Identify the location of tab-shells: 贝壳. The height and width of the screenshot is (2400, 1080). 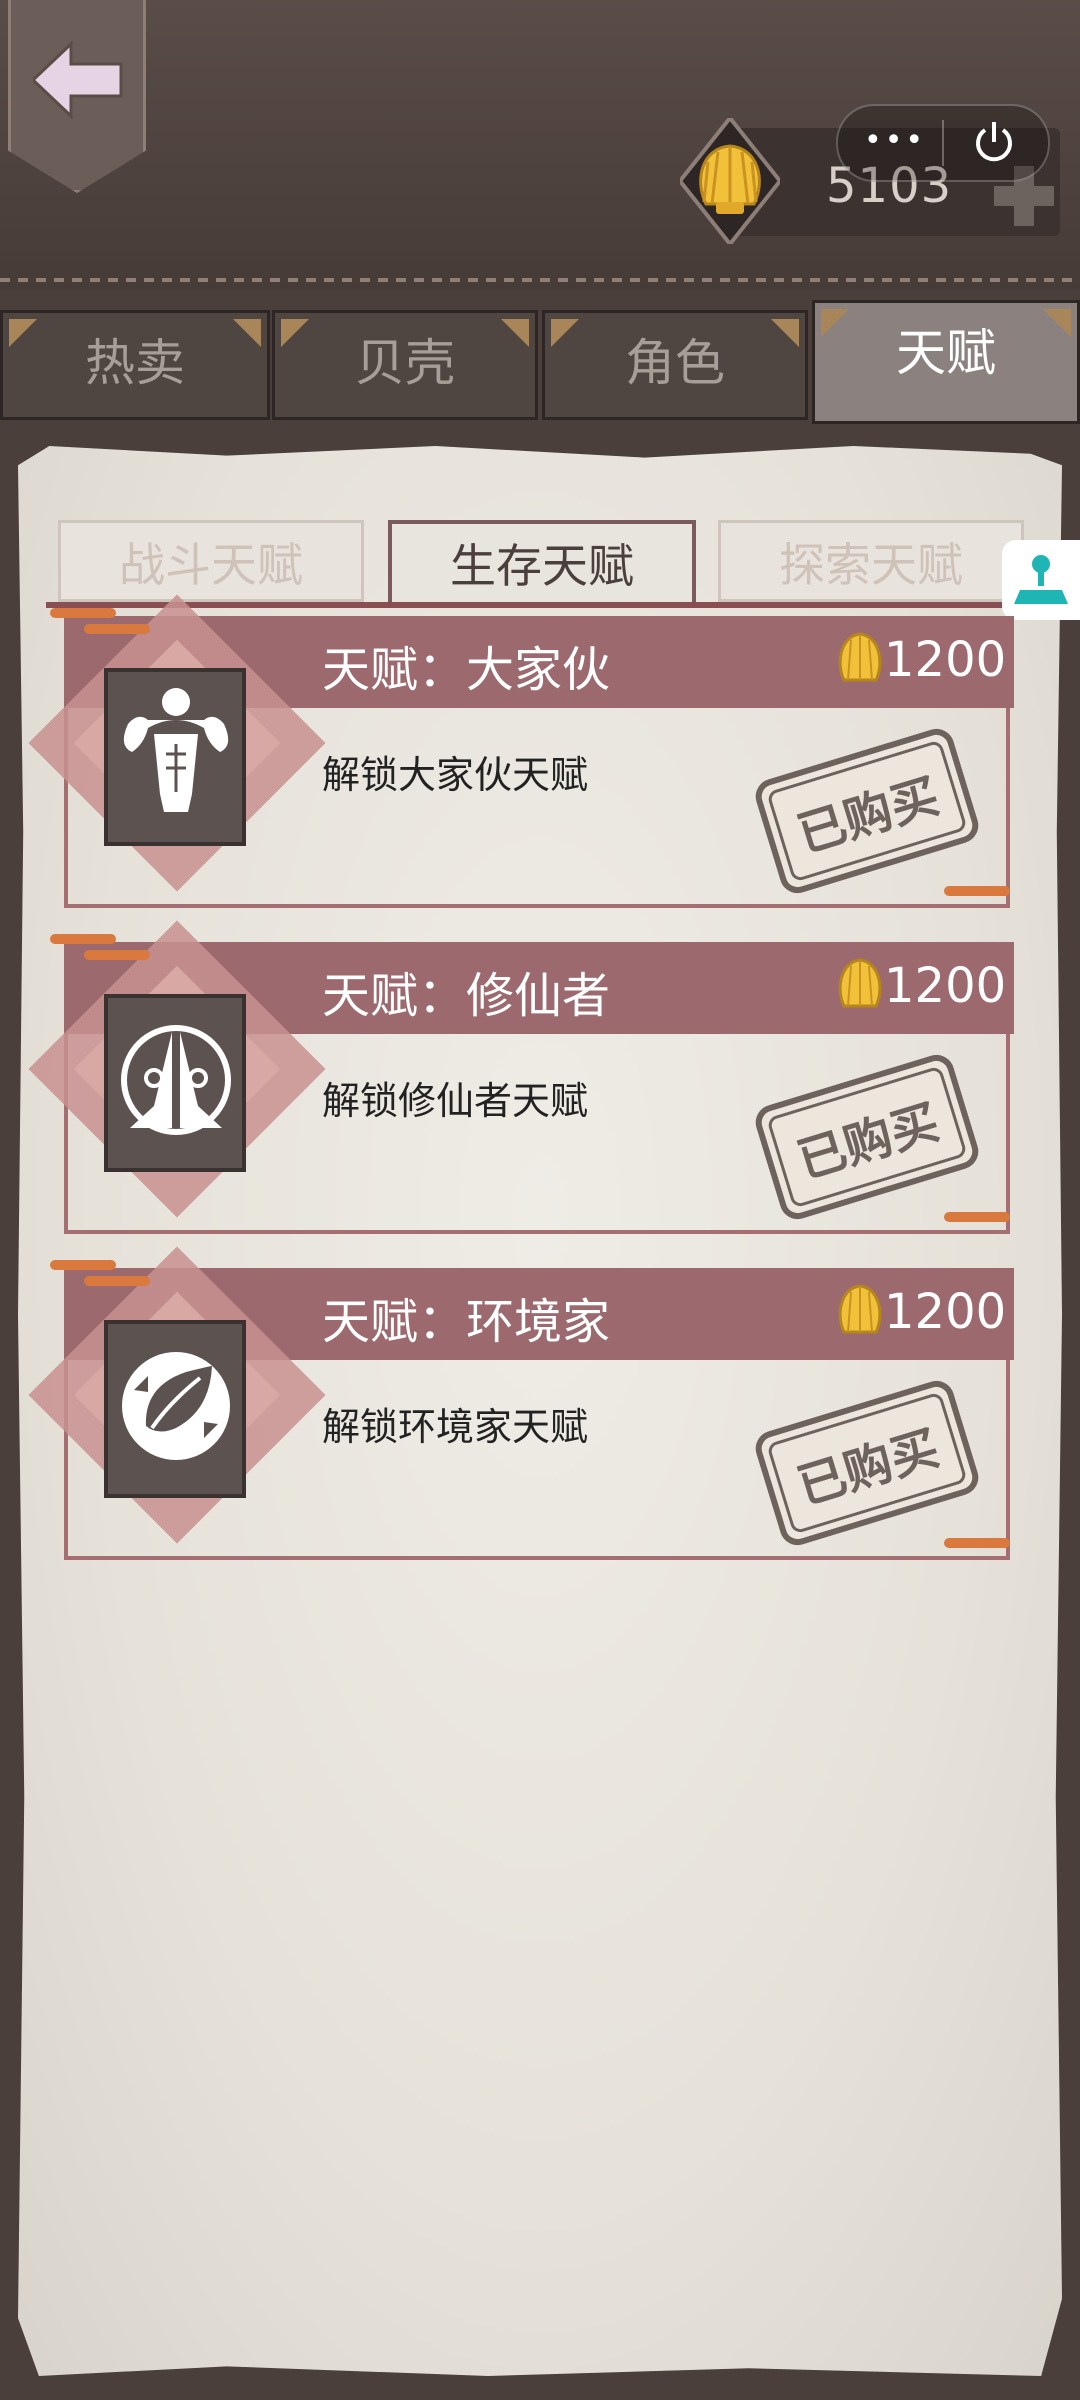
(405, 365).